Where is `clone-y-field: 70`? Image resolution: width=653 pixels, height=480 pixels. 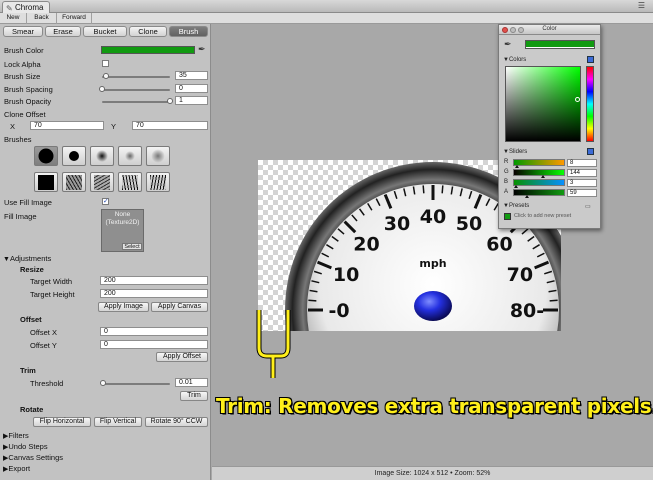 clone-y-field: 70 is located at coordinates (170, 125).